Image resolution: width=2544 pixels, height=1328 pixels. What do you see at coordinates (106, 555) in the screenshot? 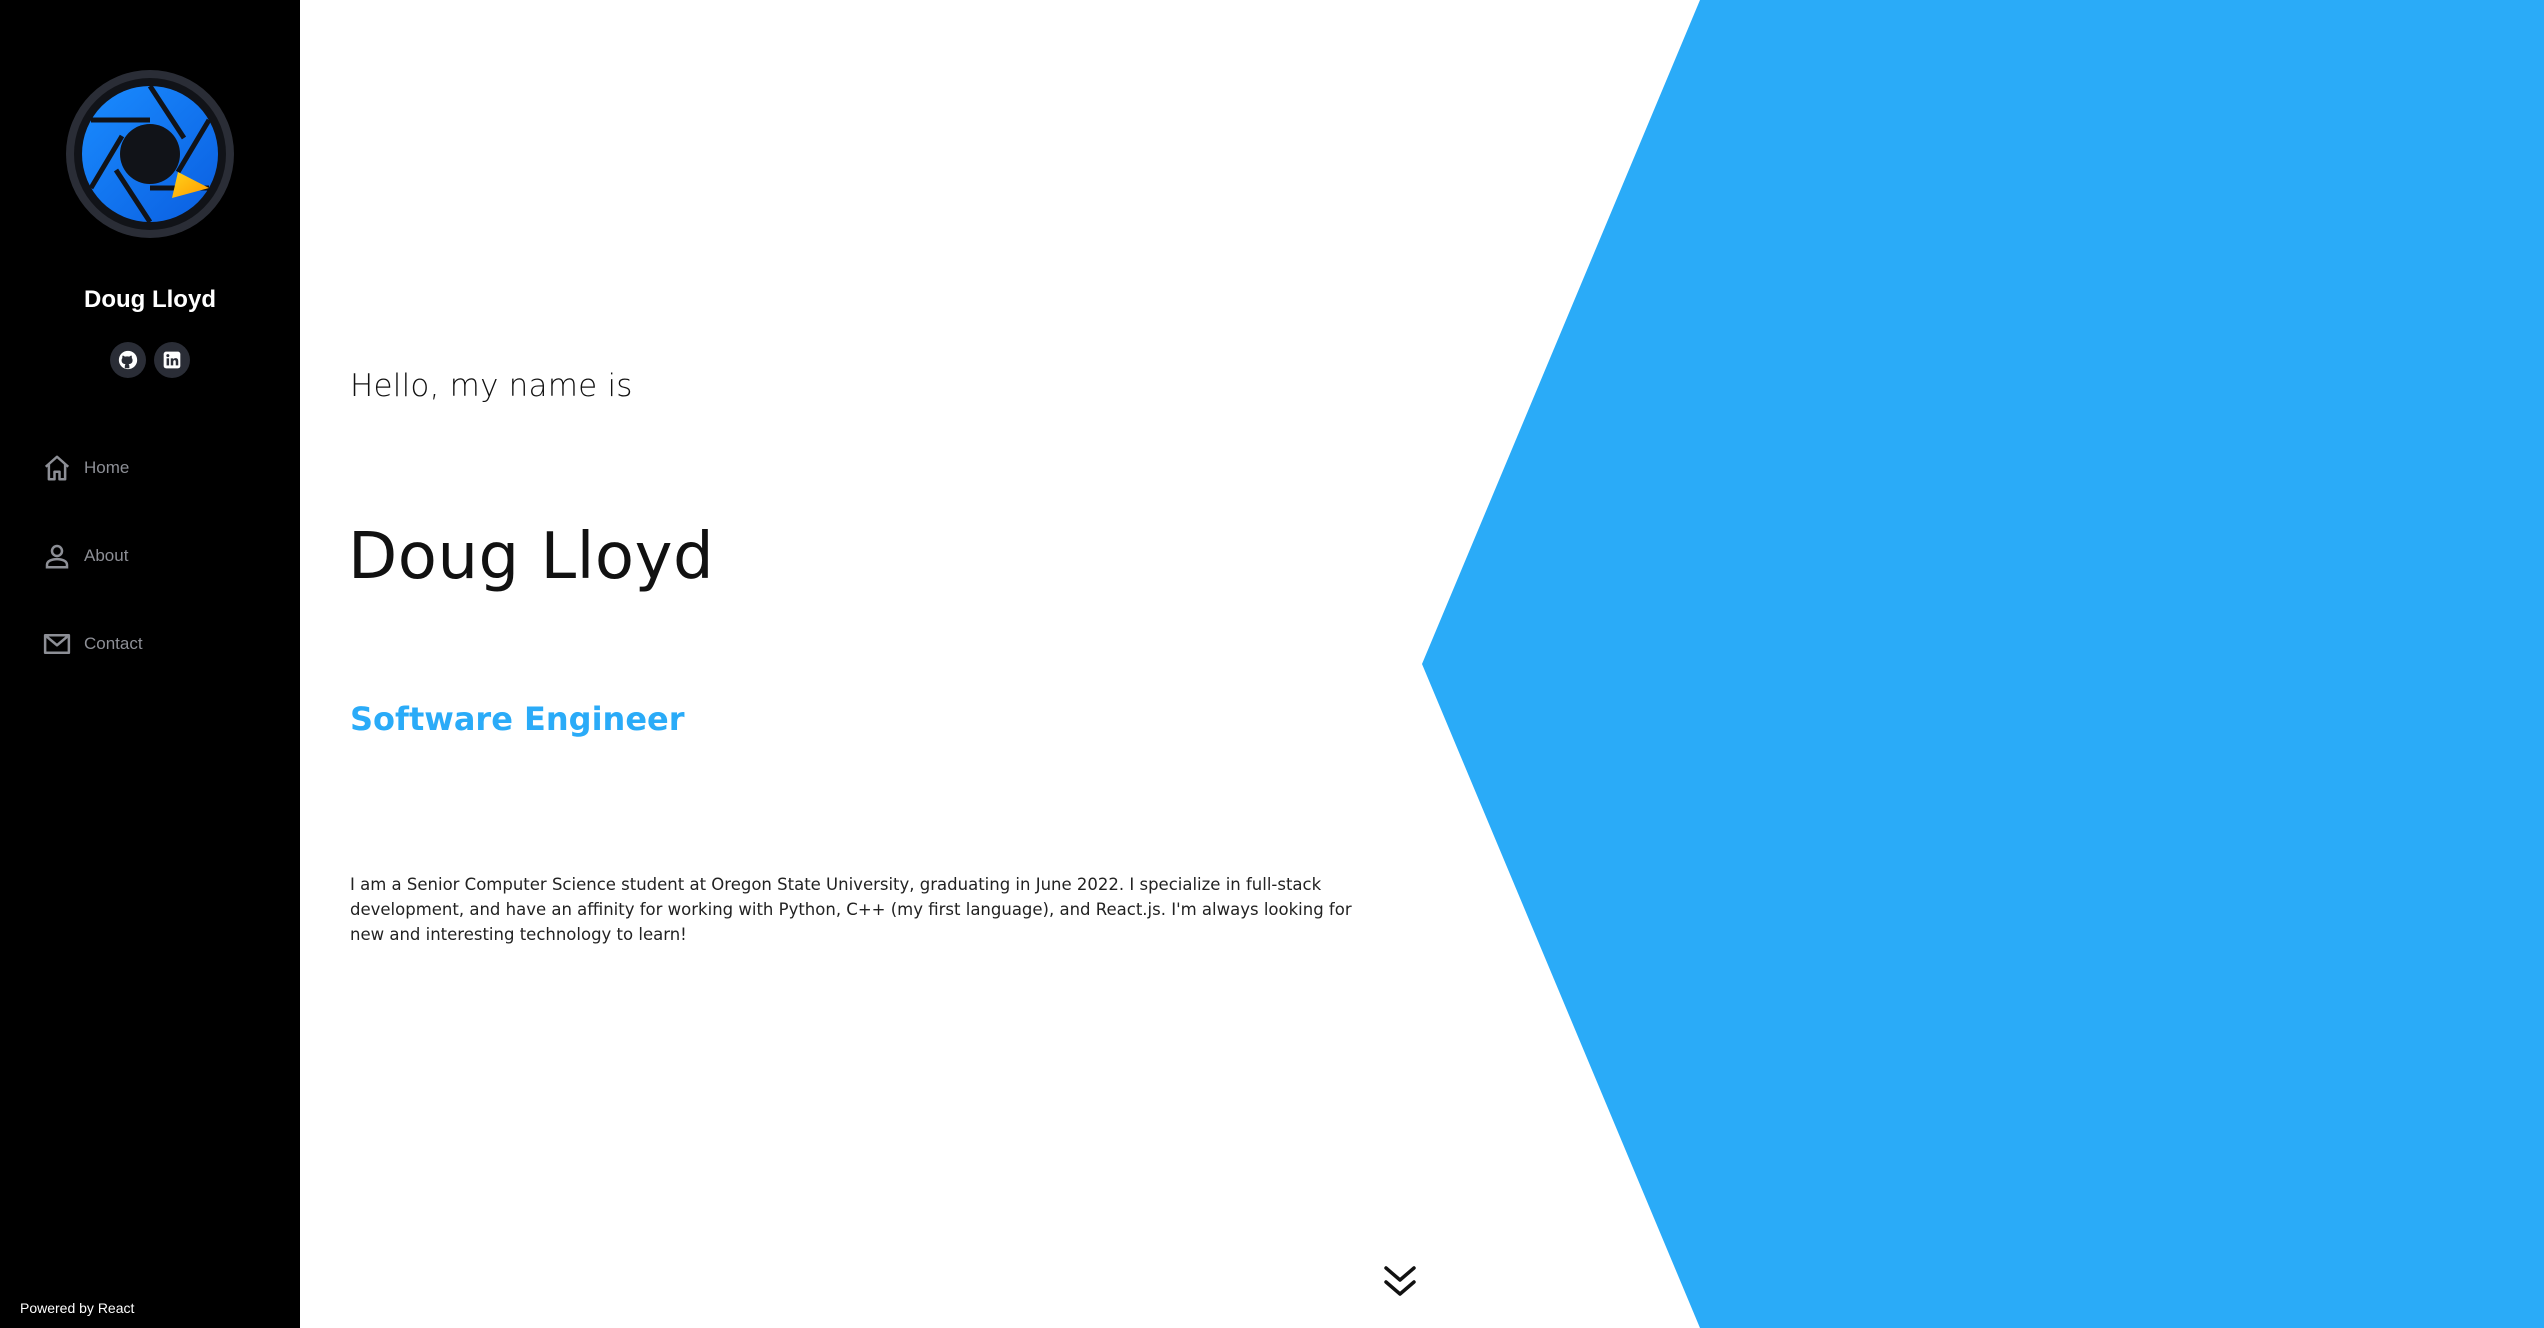
I see `nav-label-about: About` at bounding box center [106, 555].